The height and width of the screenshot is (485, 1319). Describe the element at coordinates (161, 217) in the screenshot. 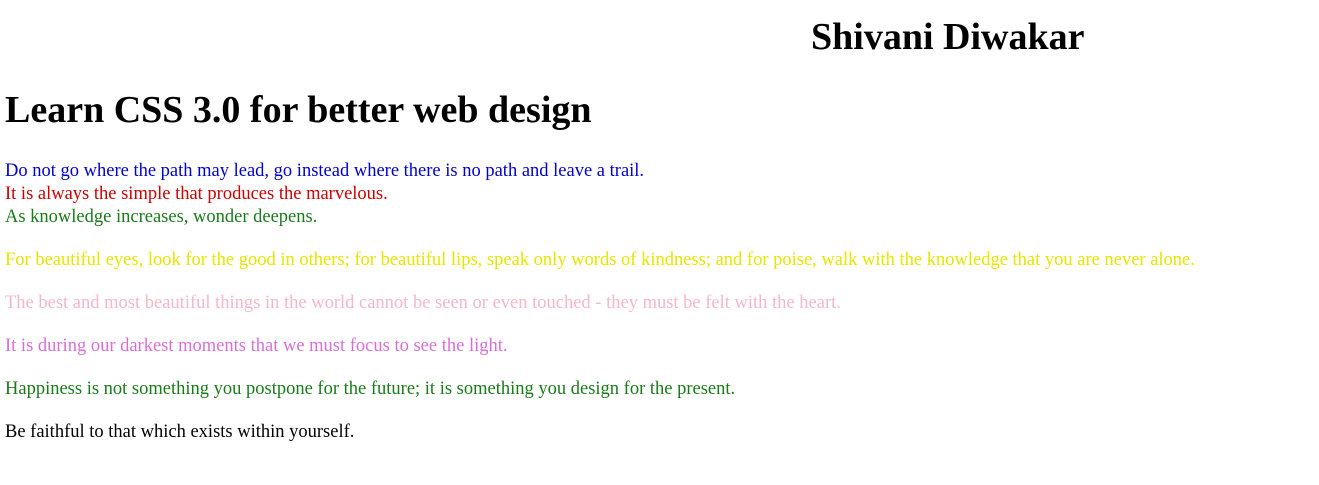

I see `quote-knowledge: As knowledge increases, wonder deepens.` at that location.